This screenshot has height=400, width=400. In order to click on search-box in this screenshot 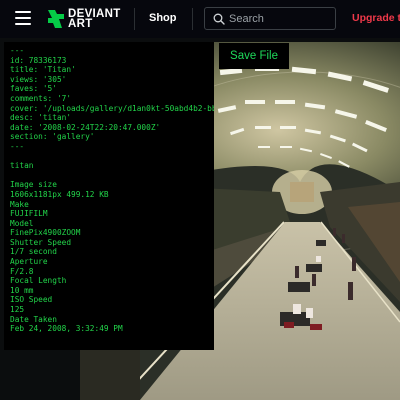, I will do `click(270, 18)`.